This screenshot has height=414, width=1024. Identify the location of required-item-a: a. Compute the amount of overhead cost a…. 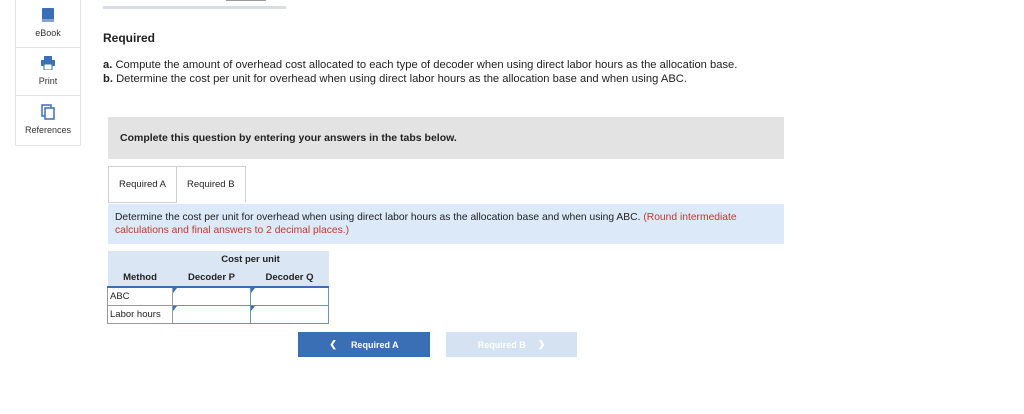
(420, 65).